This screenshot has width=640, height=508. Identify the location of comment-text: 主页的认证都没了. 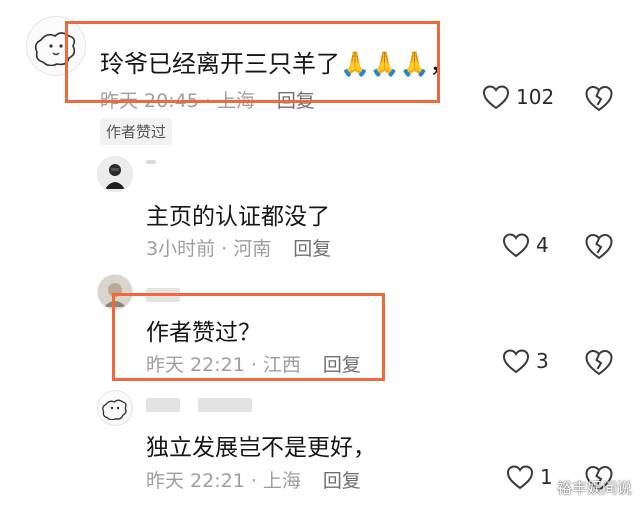
(238, 217).